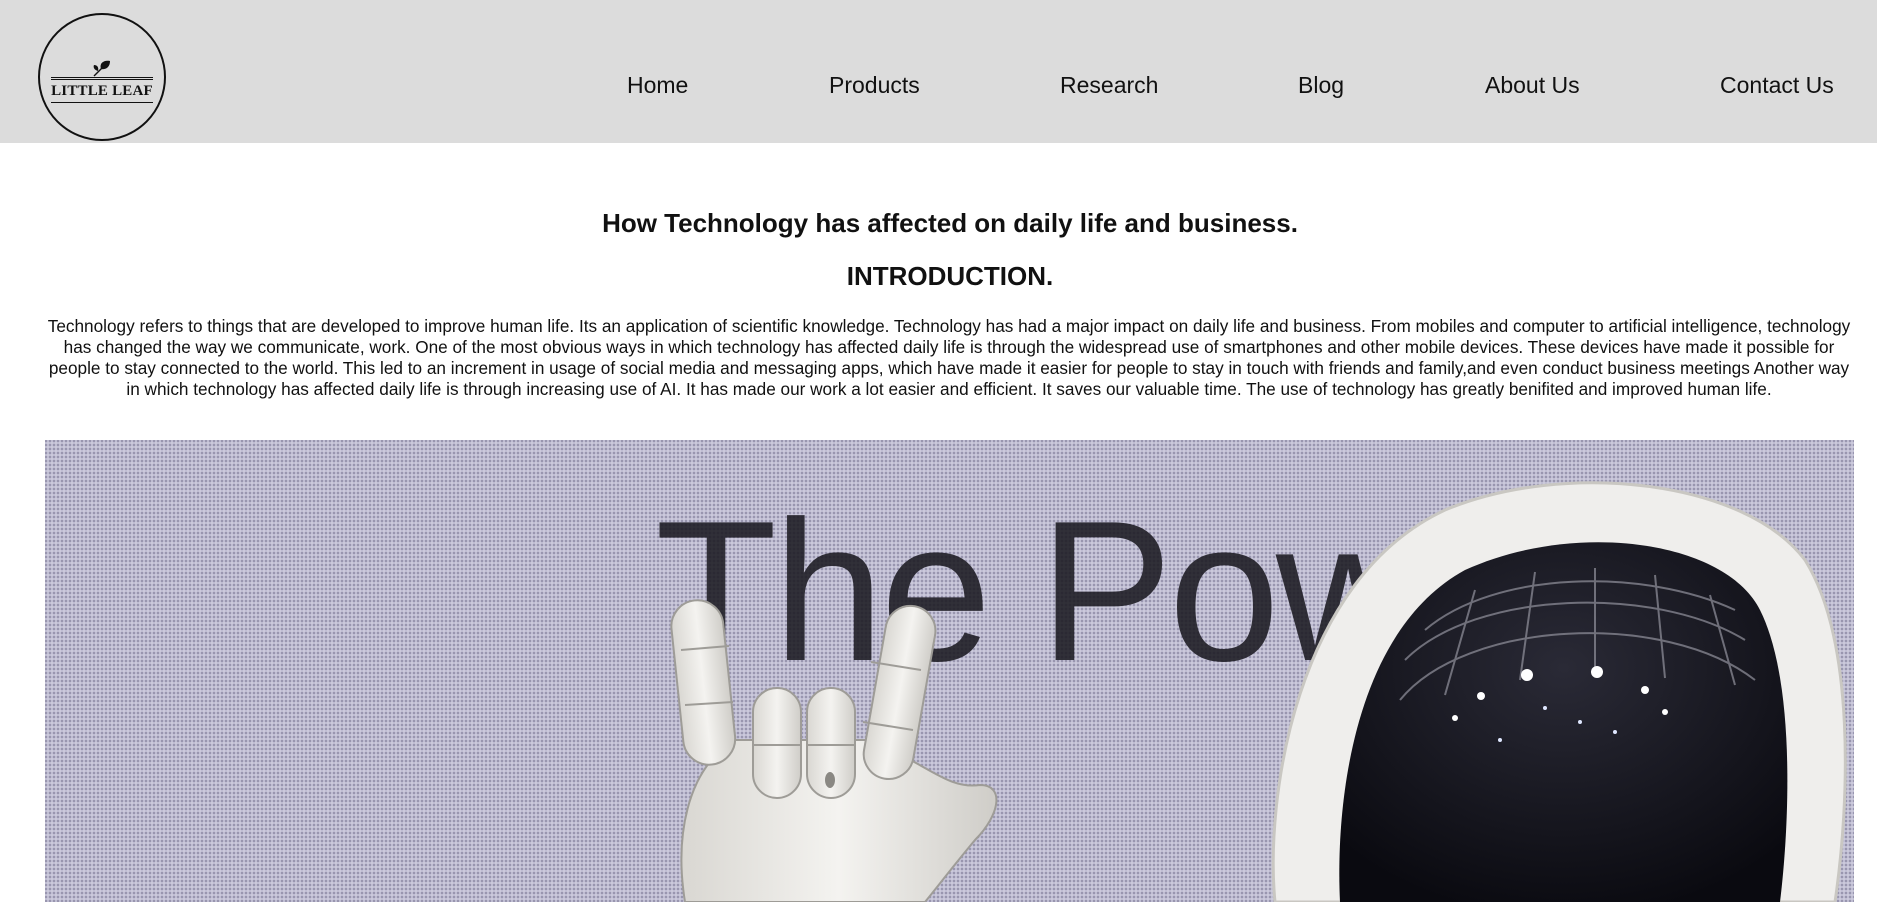  I want to click on section-heading: INTRODUCTION., so click(950, 276).